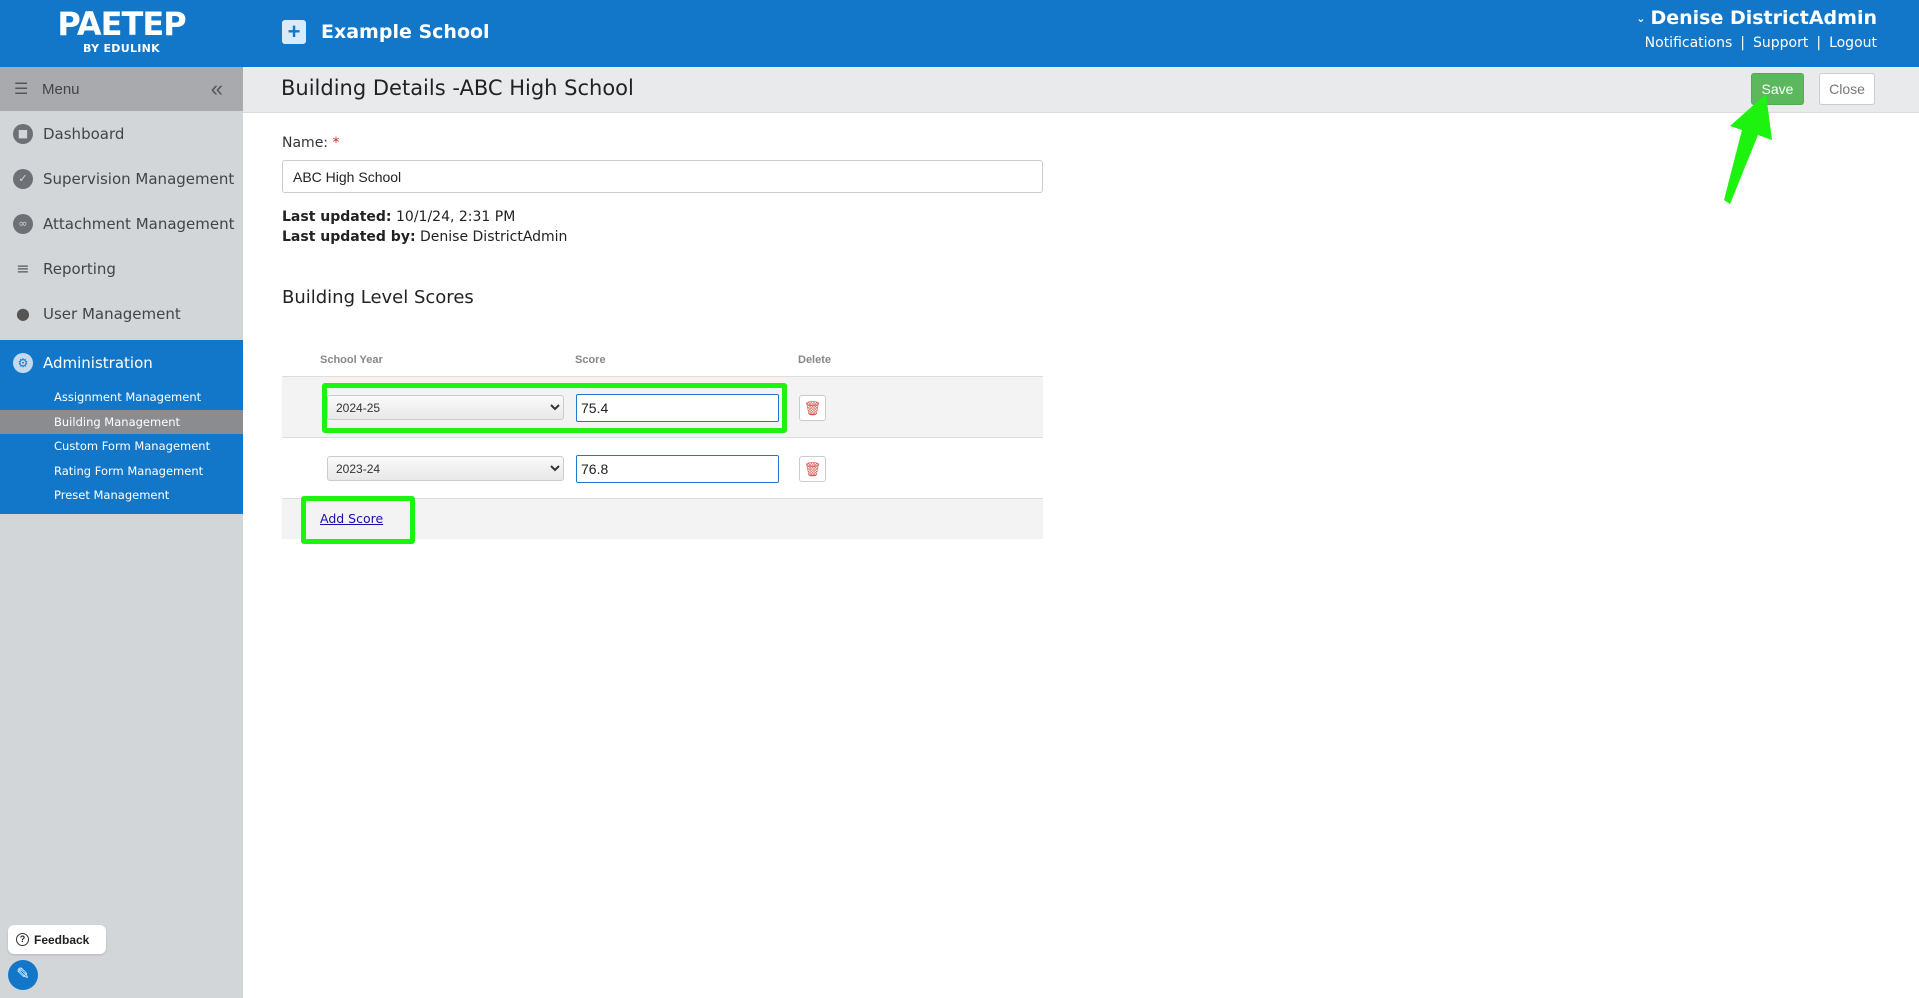 The width and height of the screenshot is (1919, 998). Describe the element at coordinates (294, 32) in the screenshot. I see `plus-icon: +` at that location.